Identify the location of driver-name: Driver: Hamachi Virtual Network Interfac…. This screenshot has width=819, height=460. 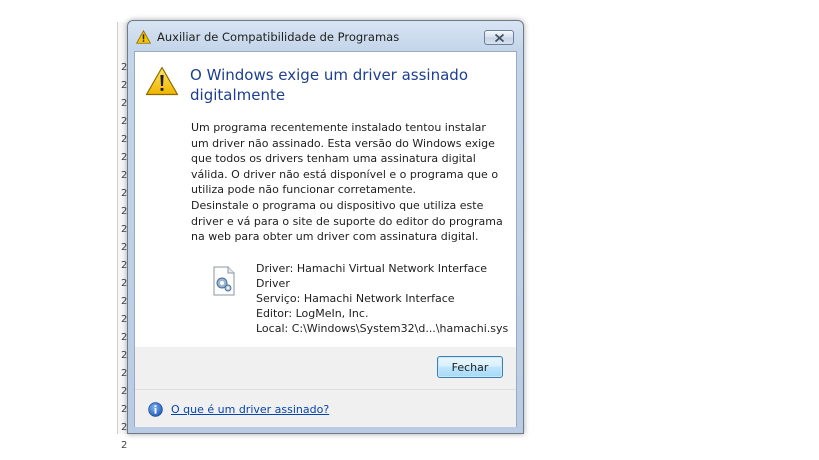
(372, 276).